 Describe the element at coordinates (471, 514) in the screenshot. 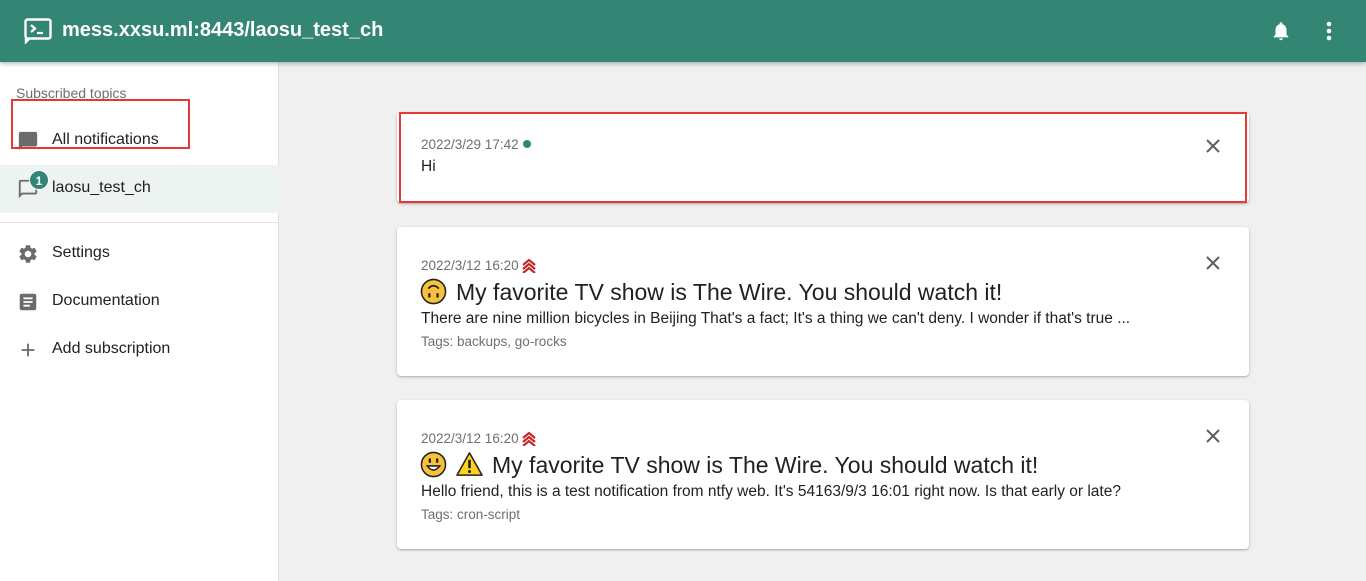

I see `notification-tags: Tags: cron-script` at that location.